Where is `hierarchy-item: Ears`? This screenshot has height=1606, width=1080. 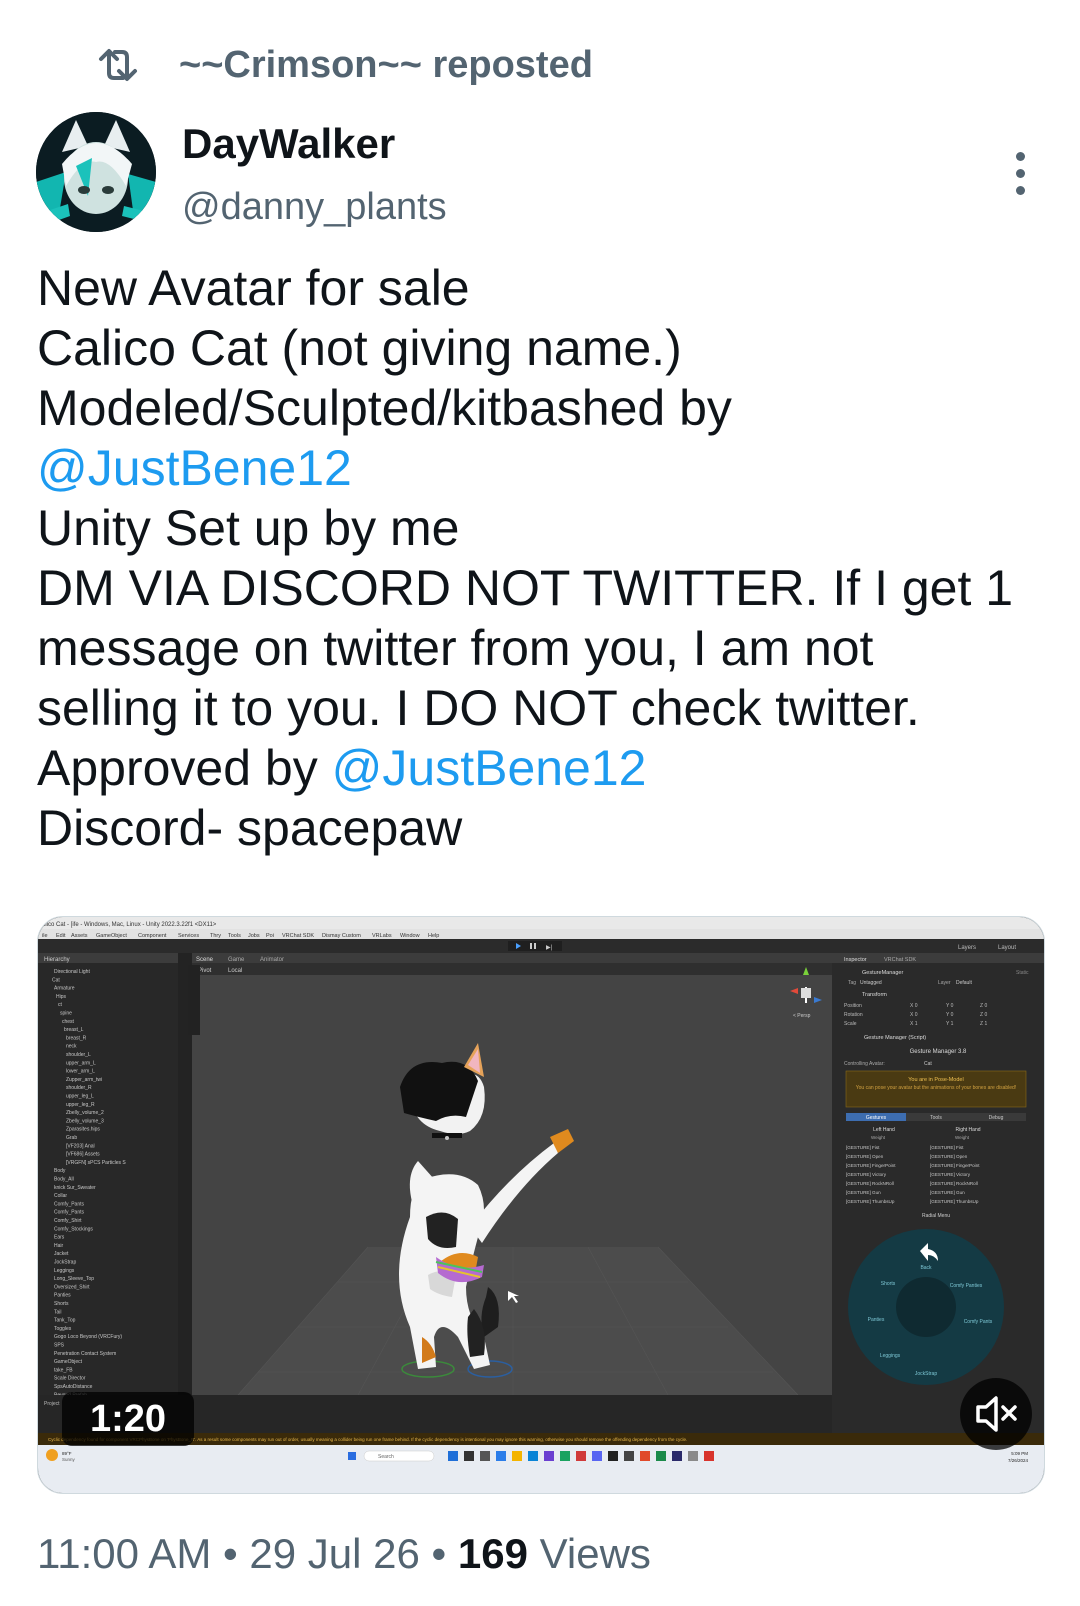
hierarchy-item: Ears is located at coordinates (59, 1238).